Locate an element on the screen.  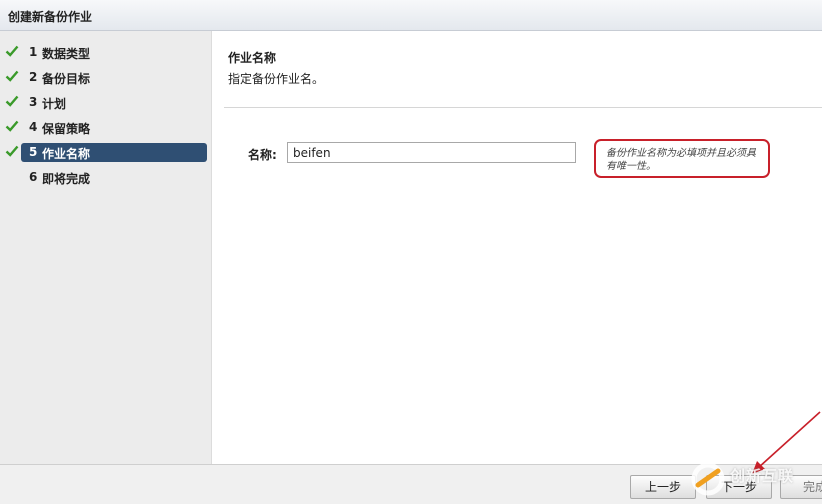
step-number: 3 is located at coordinates (33, 102).